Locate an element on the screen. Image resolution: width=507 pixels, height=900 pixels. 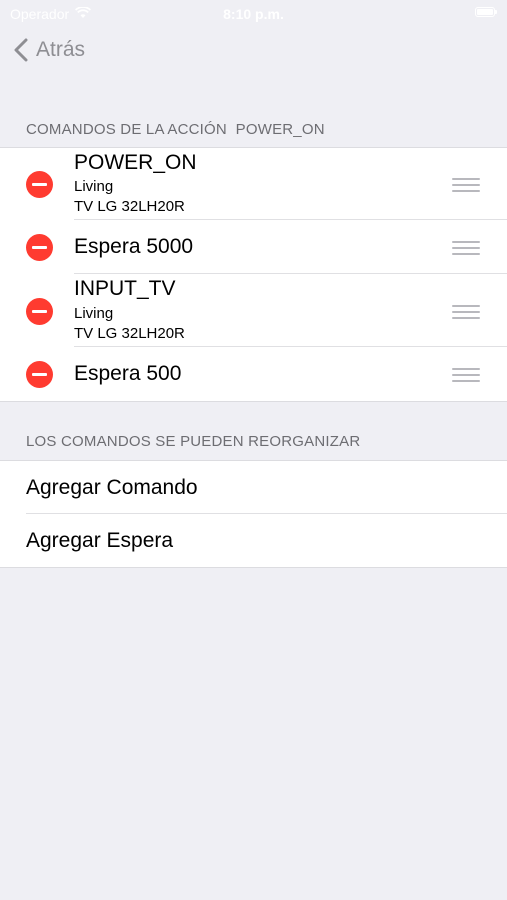
back-button: Atrás is located at coordinates (49, 50).